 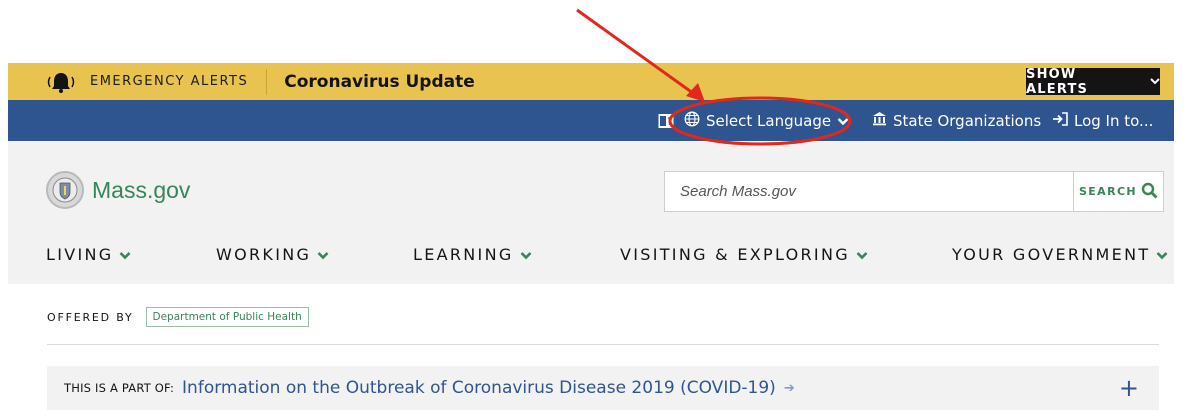 What do you see at coordinates (61, 82) in the screenshot?
I see `bell-icon` at bounding box center [61, 82].